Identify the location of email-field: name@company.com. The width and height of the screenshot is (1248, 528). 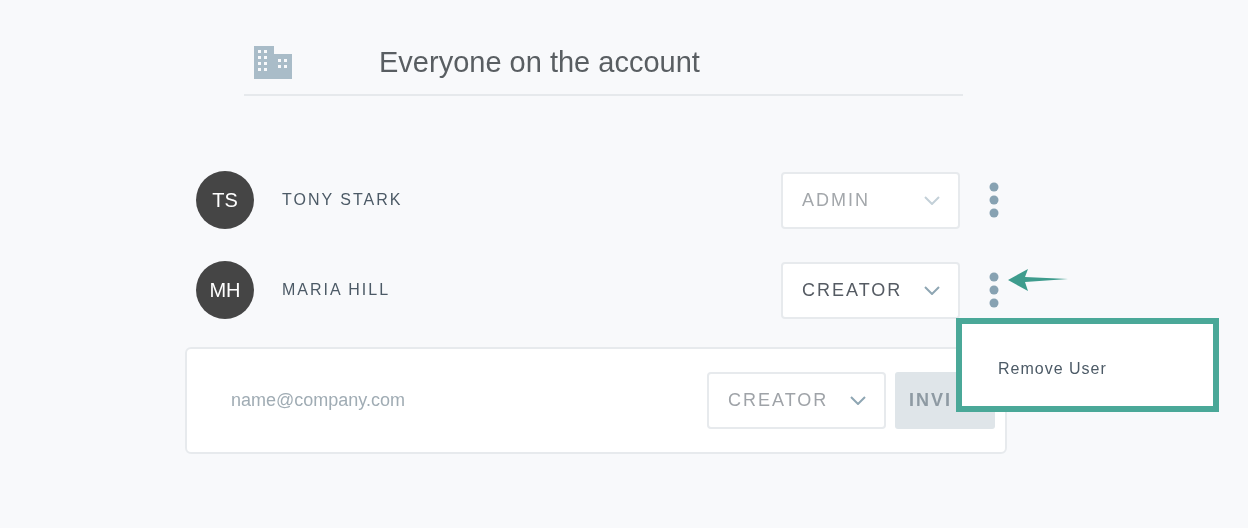
(468, 400).